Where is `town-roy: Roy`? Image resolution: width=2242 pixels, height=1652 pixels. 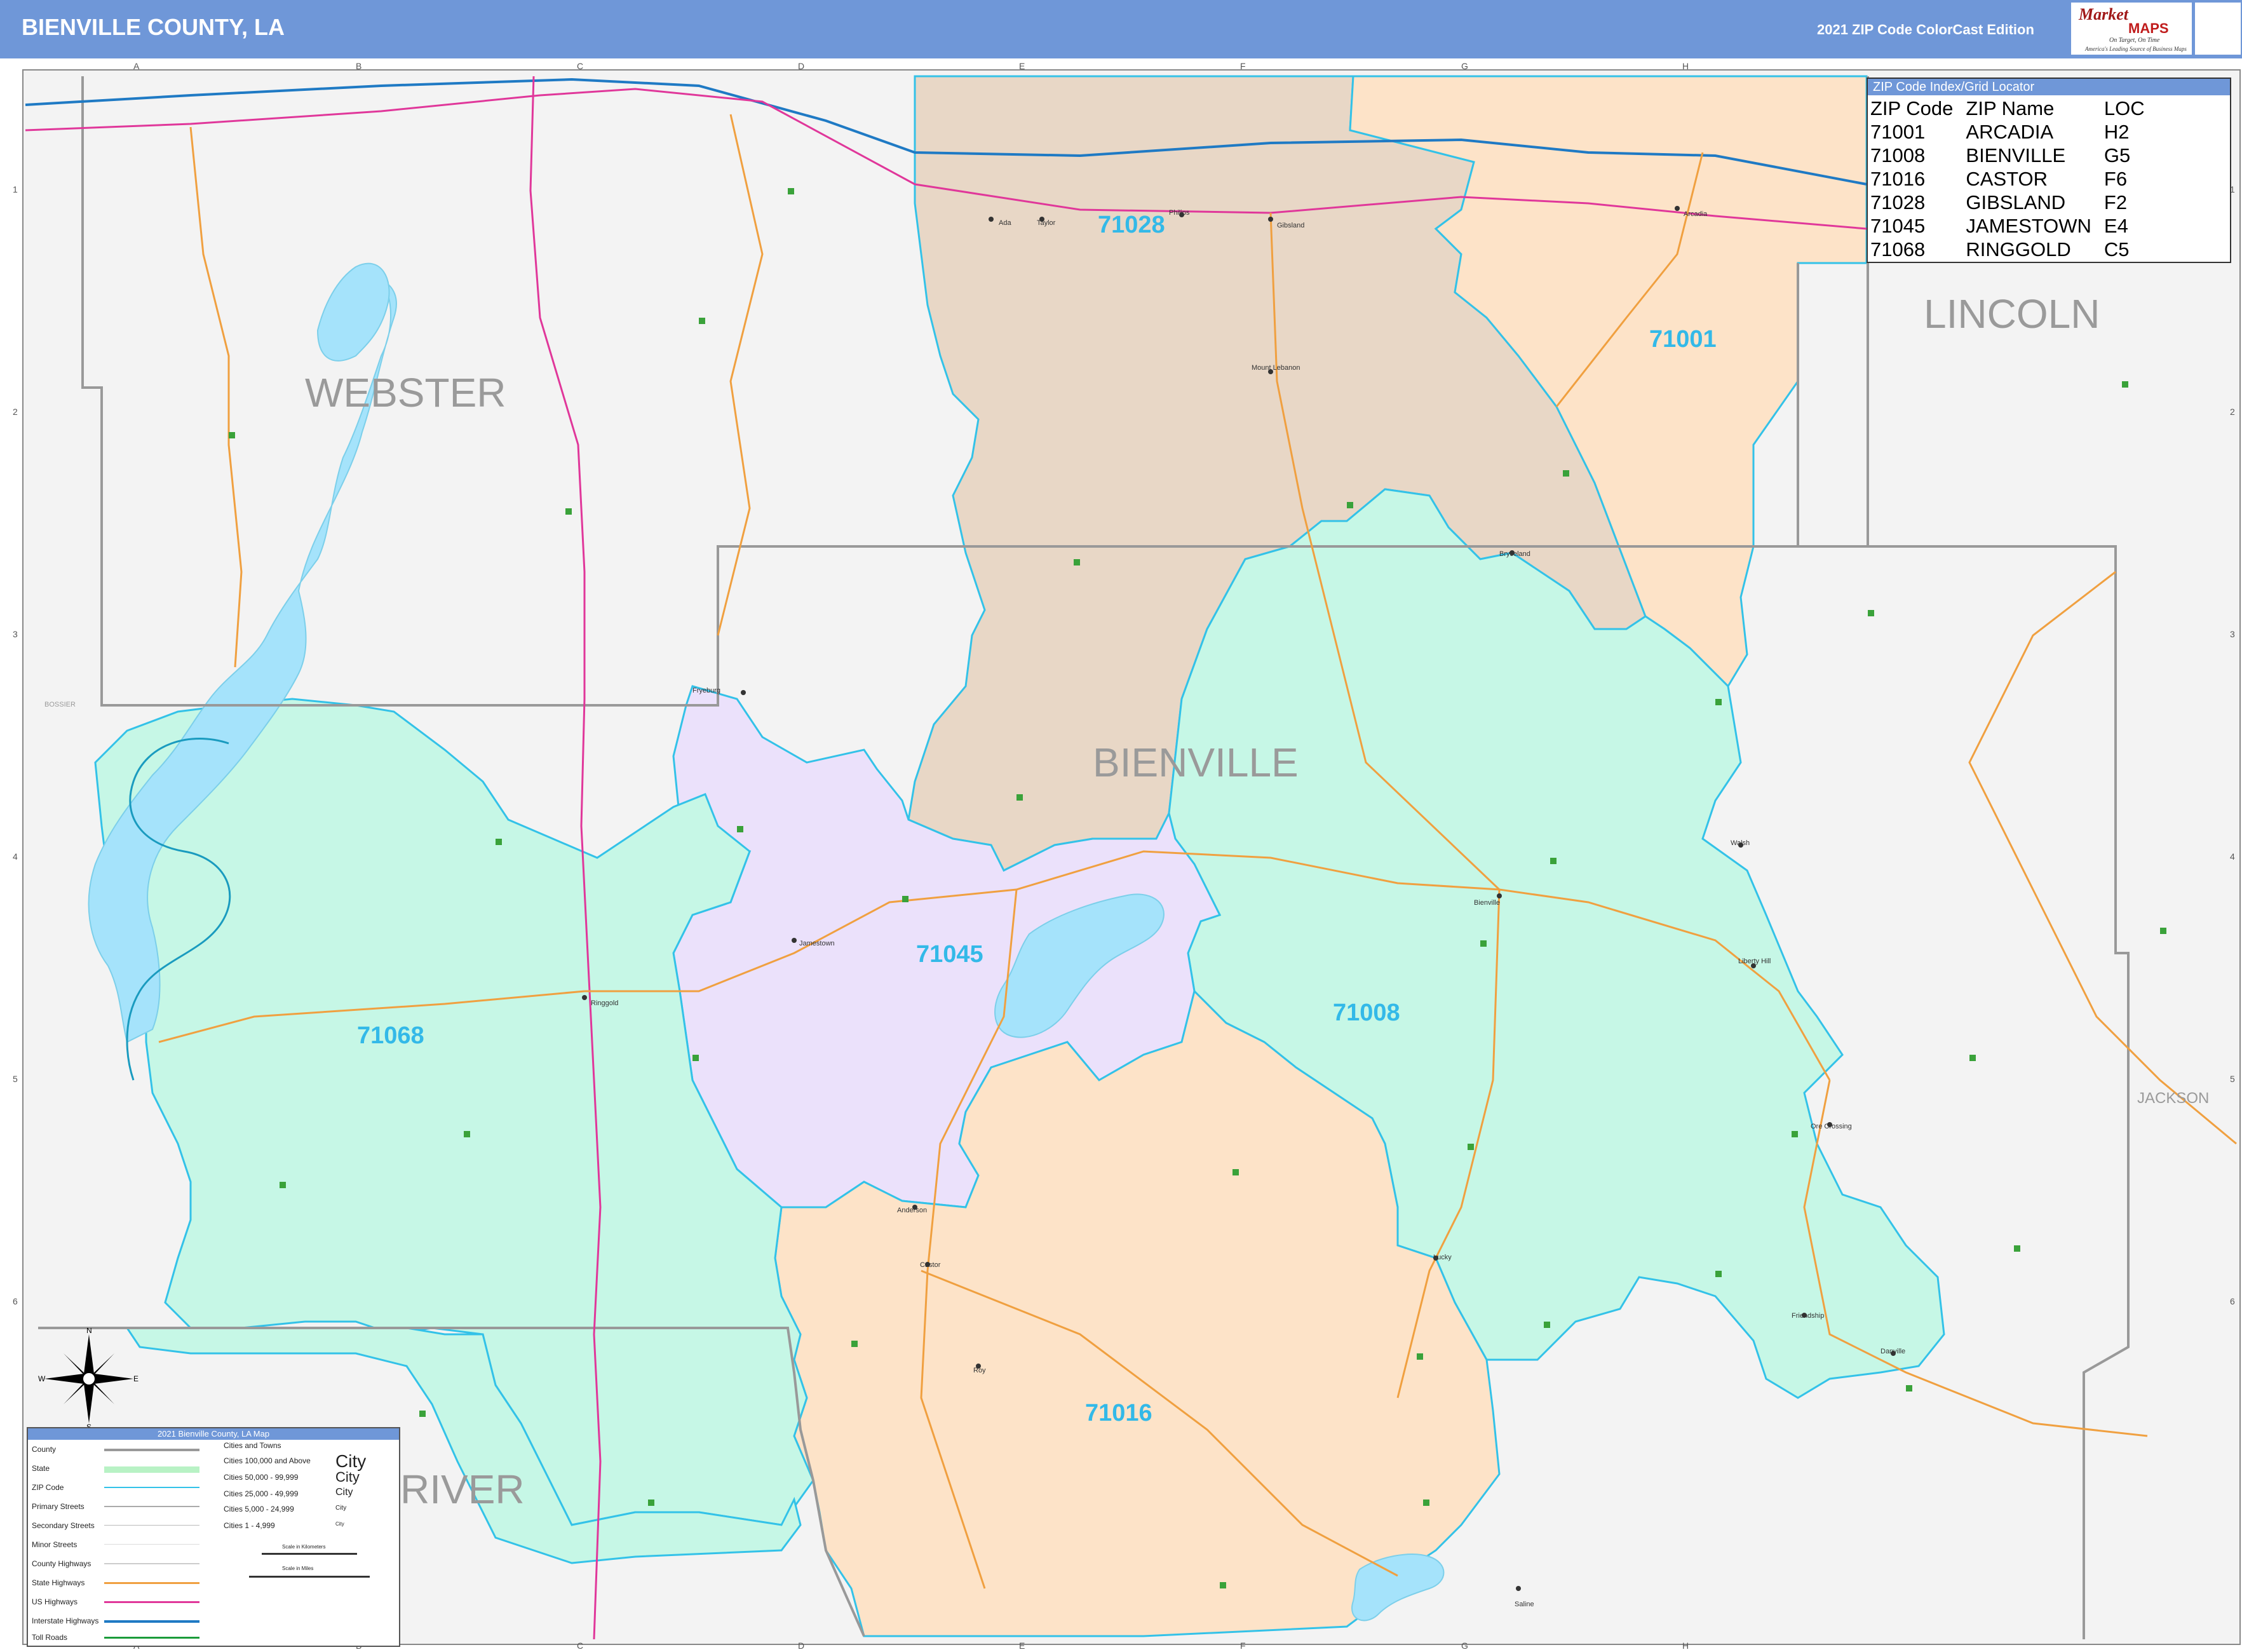 town-roy: Roy is located at coordinates (979, 1371).